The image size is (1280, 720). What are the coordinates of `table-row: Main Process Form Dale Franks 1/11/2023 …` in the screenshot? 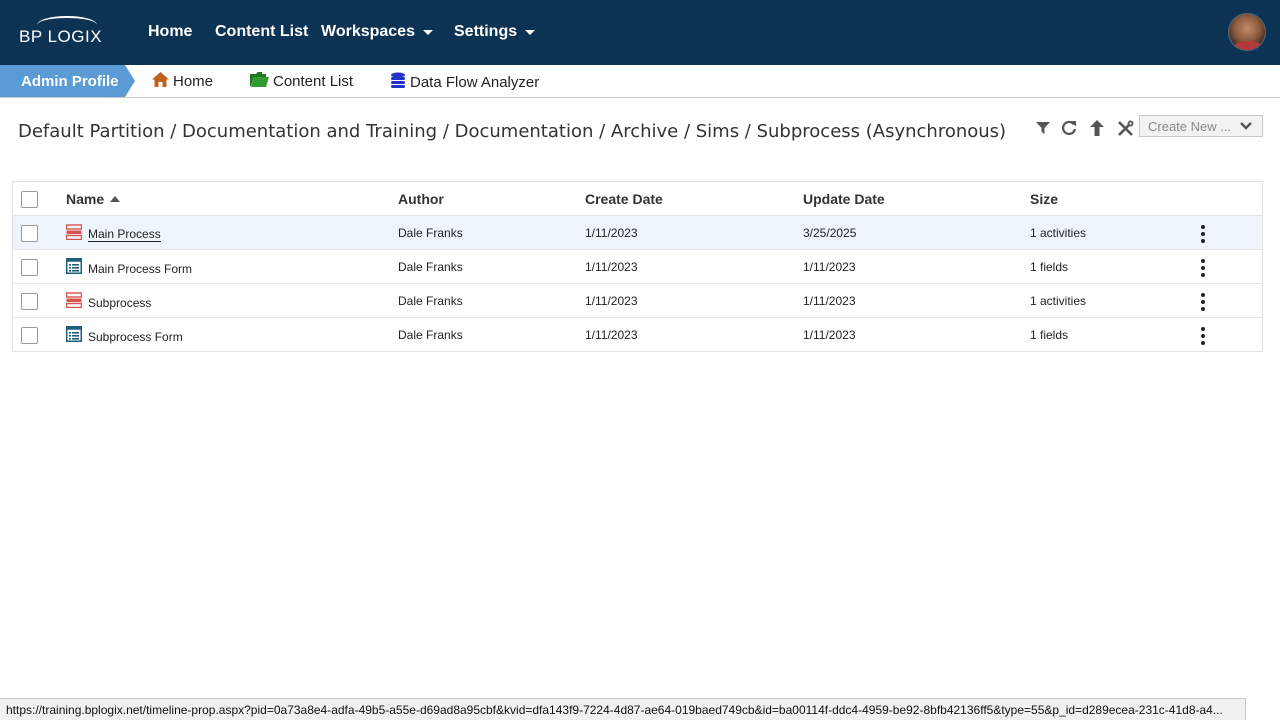 It's located at (637, 267).